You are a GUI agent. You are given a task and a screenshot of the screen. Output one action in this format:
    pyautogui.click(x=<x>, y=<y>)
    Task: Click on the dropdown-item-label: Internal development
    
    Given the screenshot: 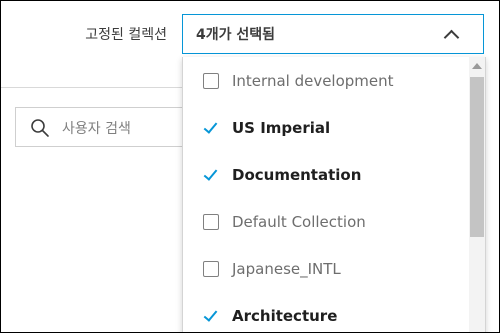 What is the action you would take?
    pyautogui.click(x=313, y=80)
    